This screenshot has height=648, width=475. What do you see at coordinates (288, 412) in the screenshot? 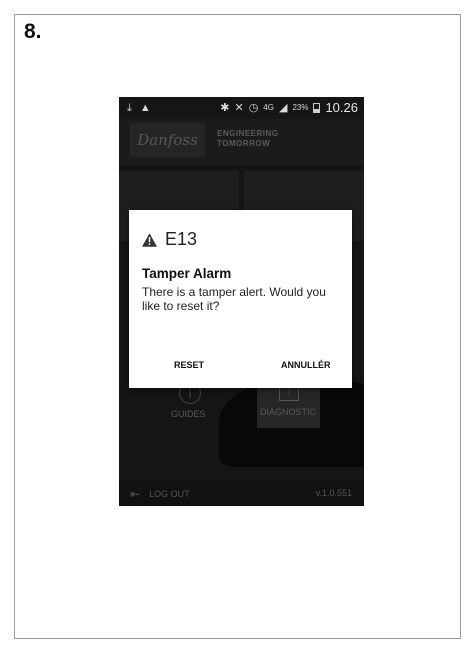
I see `diagnostic-label: DIAGNOSTIC` at bounding box center [288, 412].